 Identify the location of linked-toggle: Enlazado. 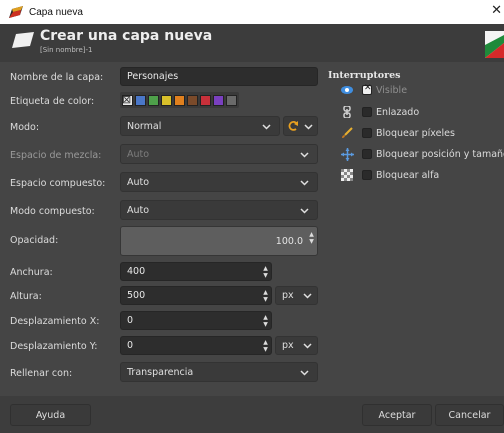
(379, 112).